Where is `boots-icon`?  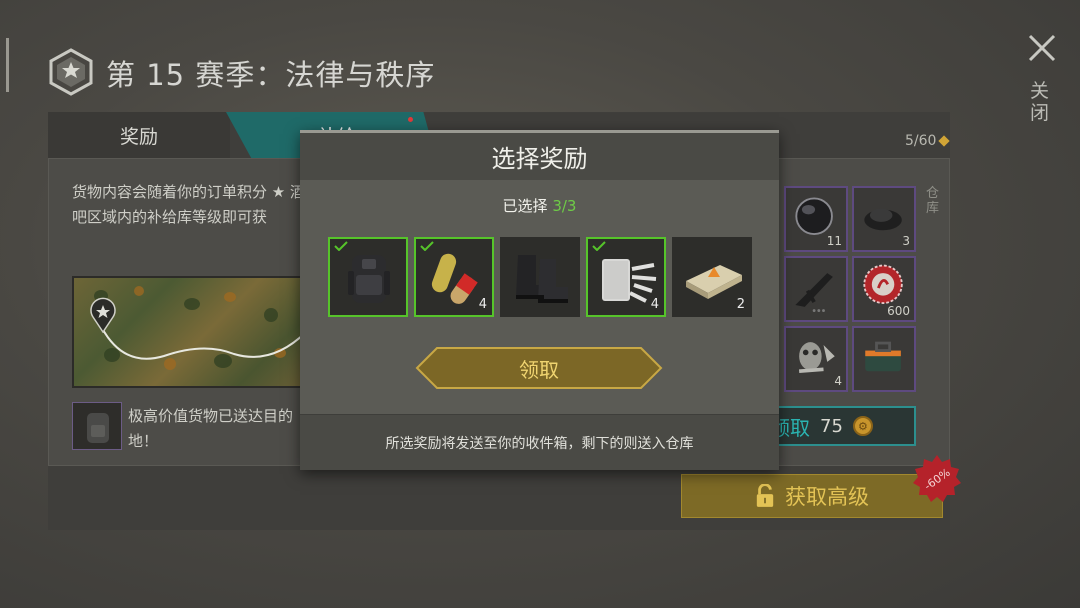
boots-icon is located at coordinates (542, 279).